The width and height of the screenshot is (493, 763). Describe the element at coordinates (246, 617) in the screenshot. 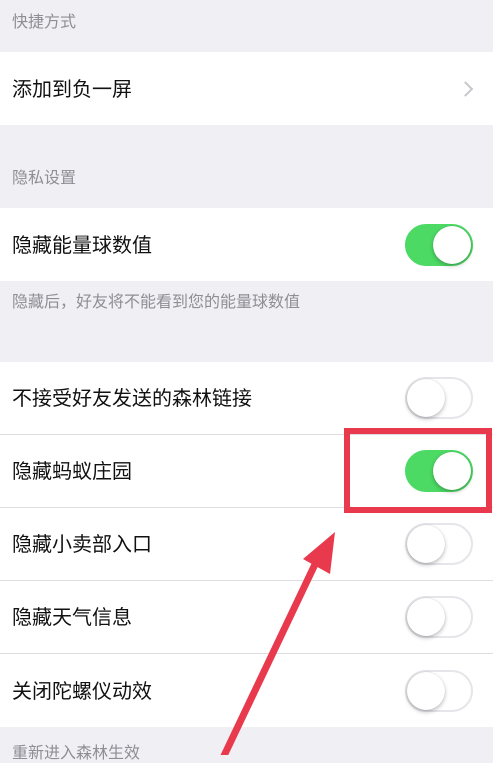

I see `row-hide-weather-info: 隐藏天气信息` at that location.